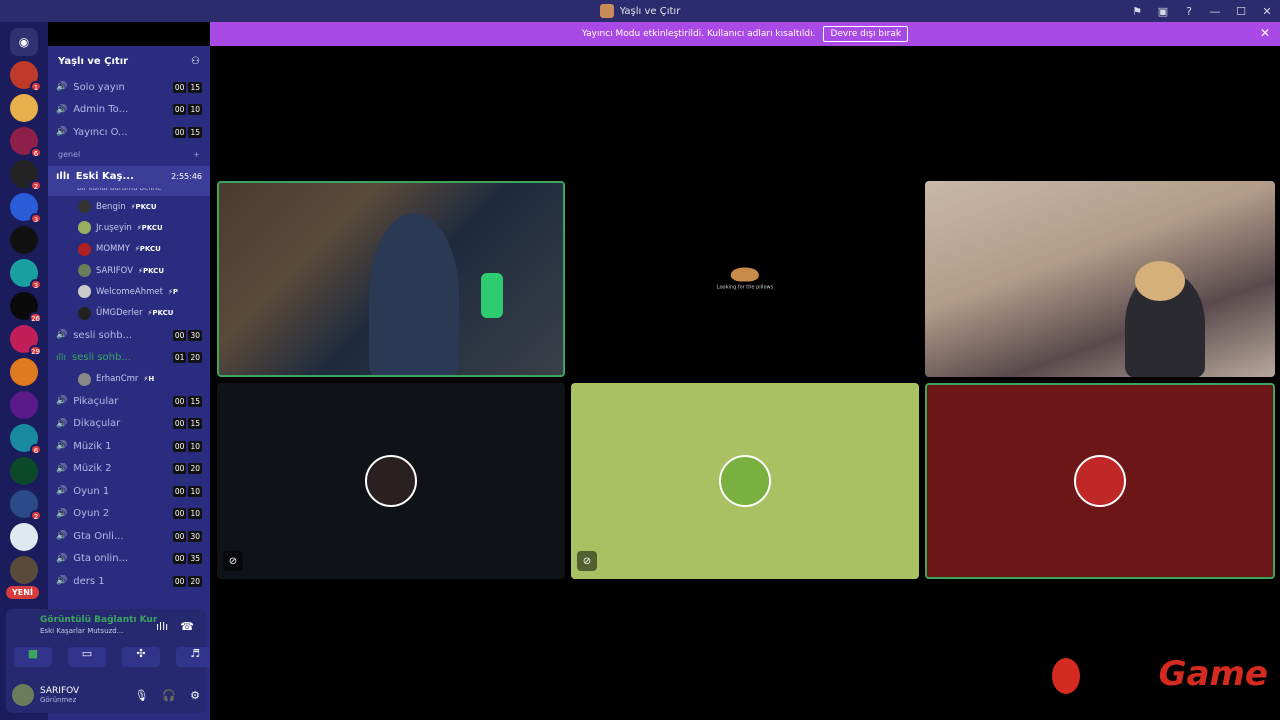  Describe the element at coordinates (91, 514) in the screenshot. I see `channel-name: Oyun 2` at that location.